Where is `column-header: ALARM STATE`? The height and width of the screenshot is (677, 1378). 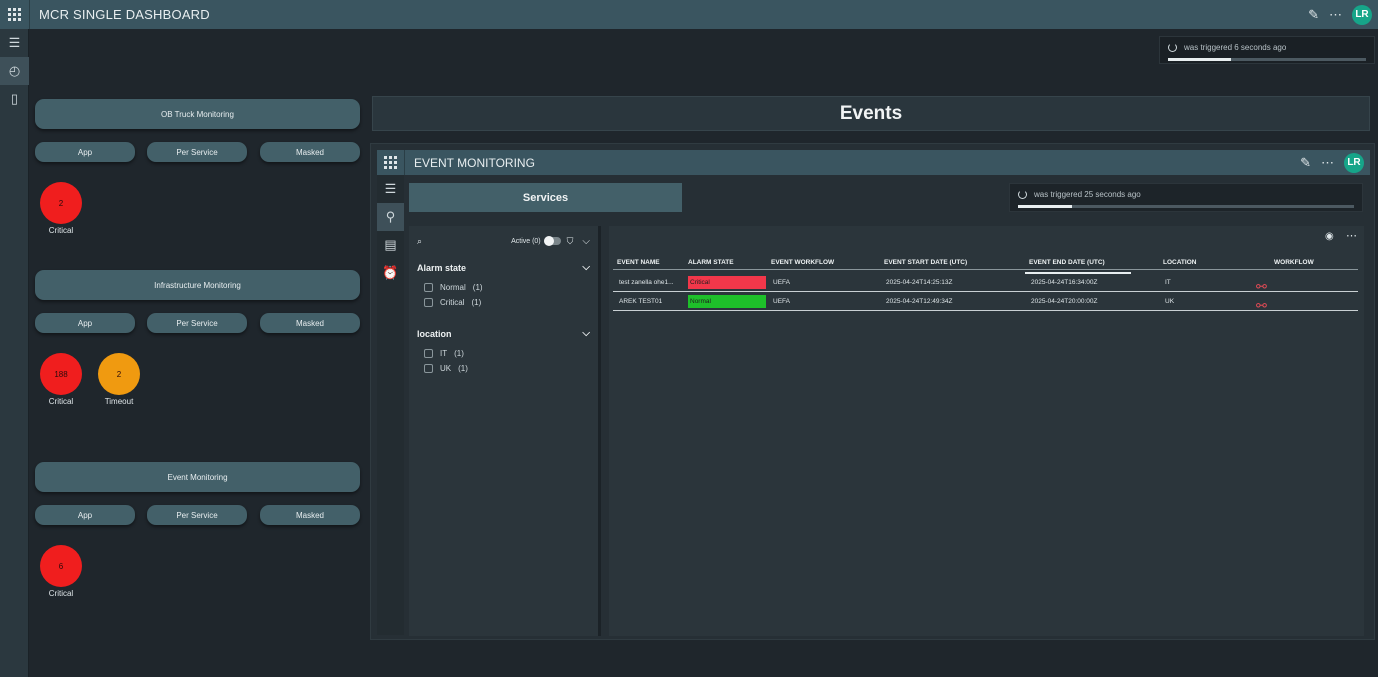 column-header: ALARM STATE is located at coordinates (711, 262).